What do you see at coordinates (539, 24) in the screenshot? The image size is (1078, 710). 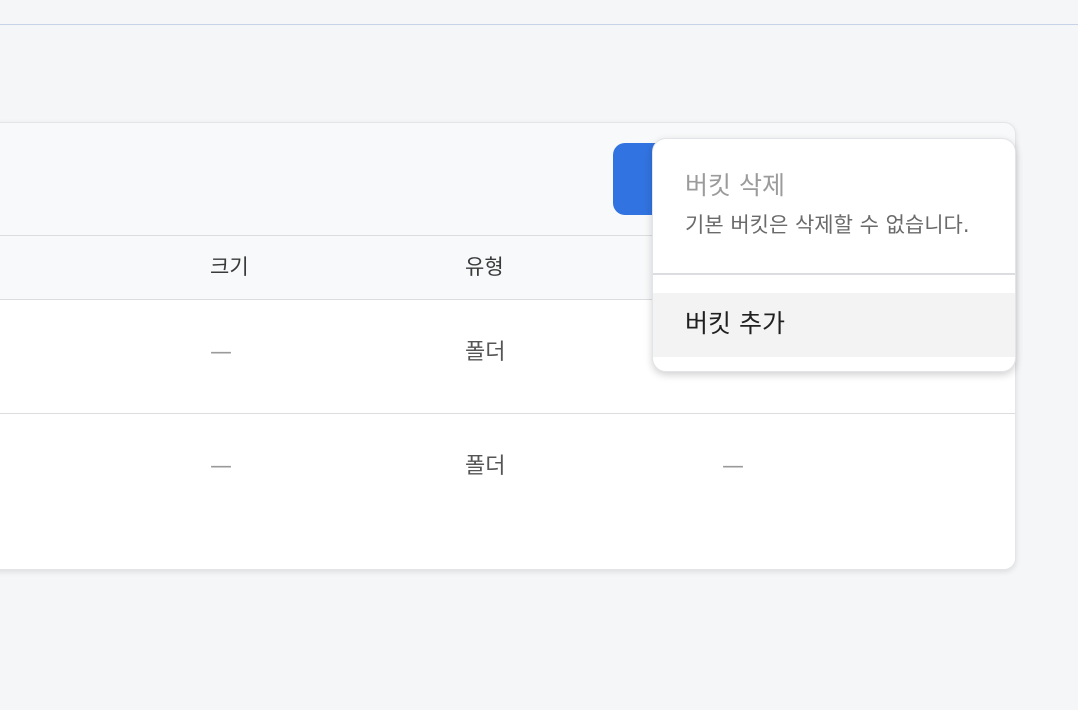 I see `header-divider` at bounding box center [539, 24].